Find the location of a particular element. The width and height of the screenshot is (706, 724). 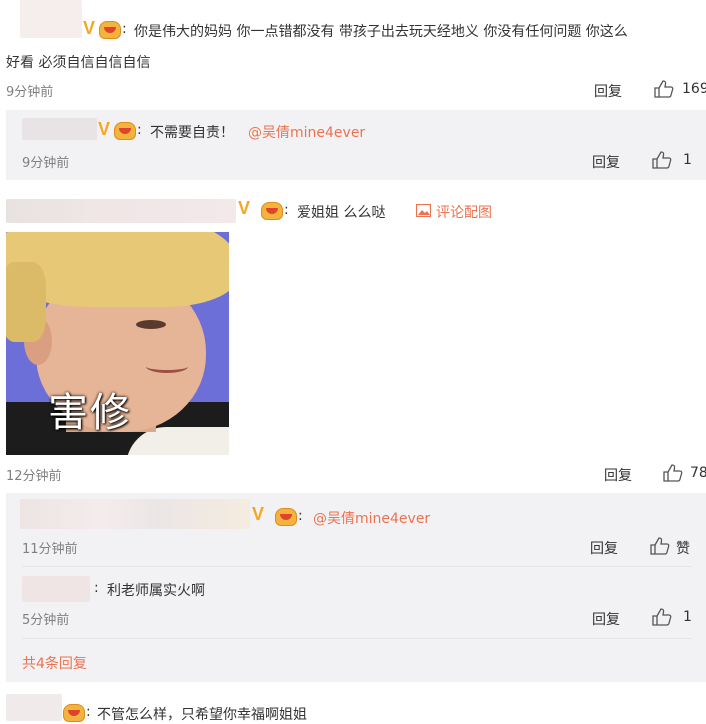

like-count: 169 is located at coordinates (694, 89).